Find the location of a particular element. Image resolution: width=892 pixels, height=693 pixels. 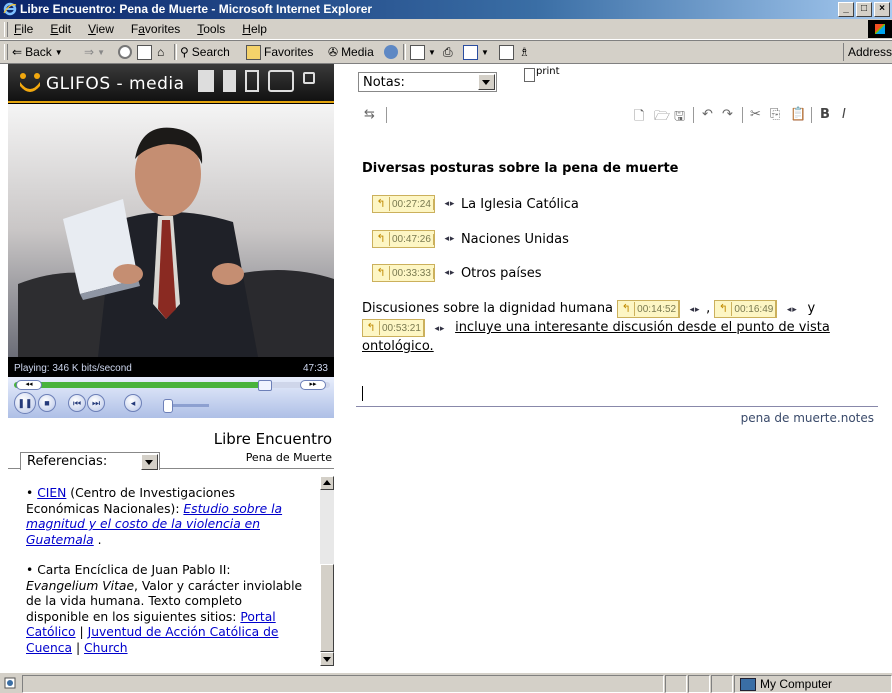

references-dropdown-label: Referencias: is located at coordinates (67, 461).